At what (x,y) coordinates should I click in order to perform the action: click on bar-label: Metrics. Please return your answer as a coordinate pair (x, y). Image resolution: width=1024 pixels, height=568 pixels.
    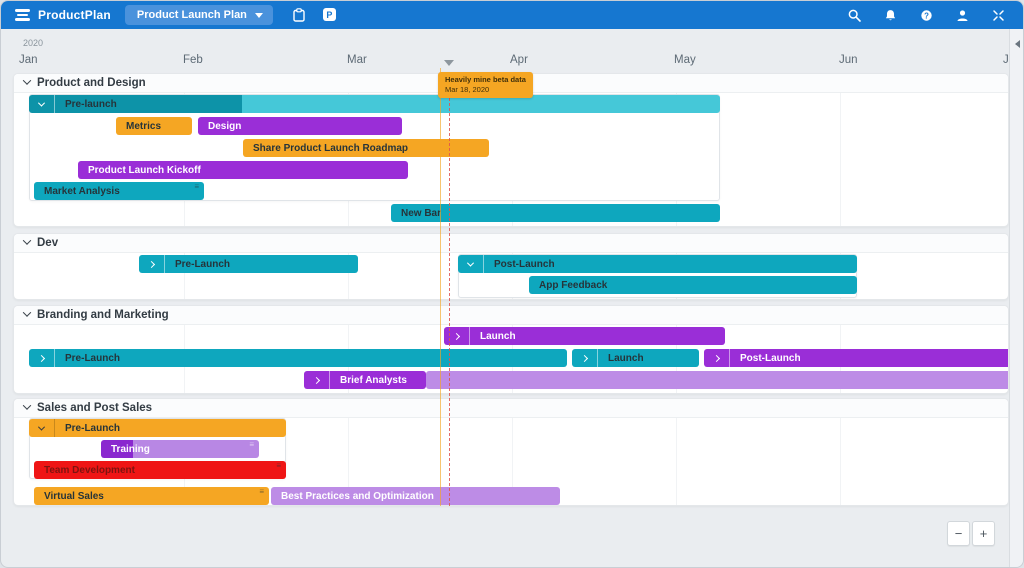
    Looking at the image, I should click on (144, 126).